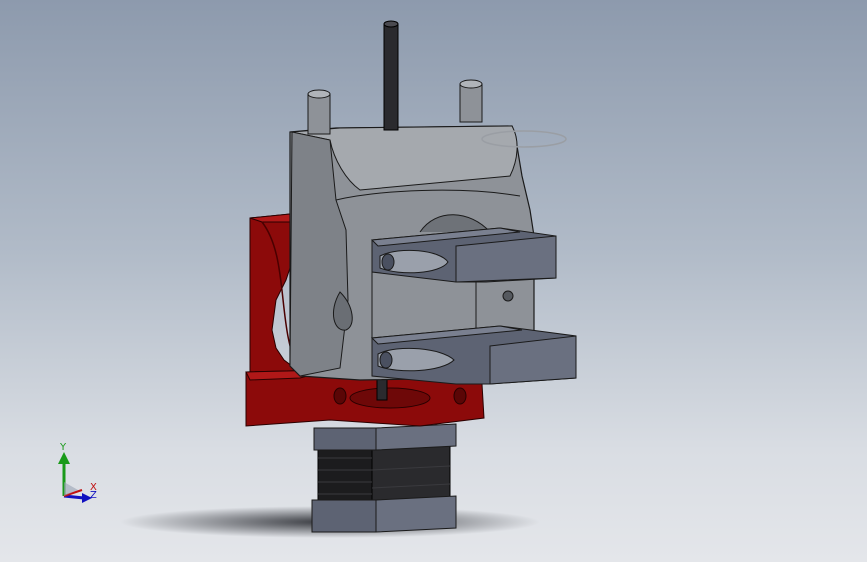  Describe the element at coordinates (471, 101) in the screenshot. I see `guide-post-right` at that location.